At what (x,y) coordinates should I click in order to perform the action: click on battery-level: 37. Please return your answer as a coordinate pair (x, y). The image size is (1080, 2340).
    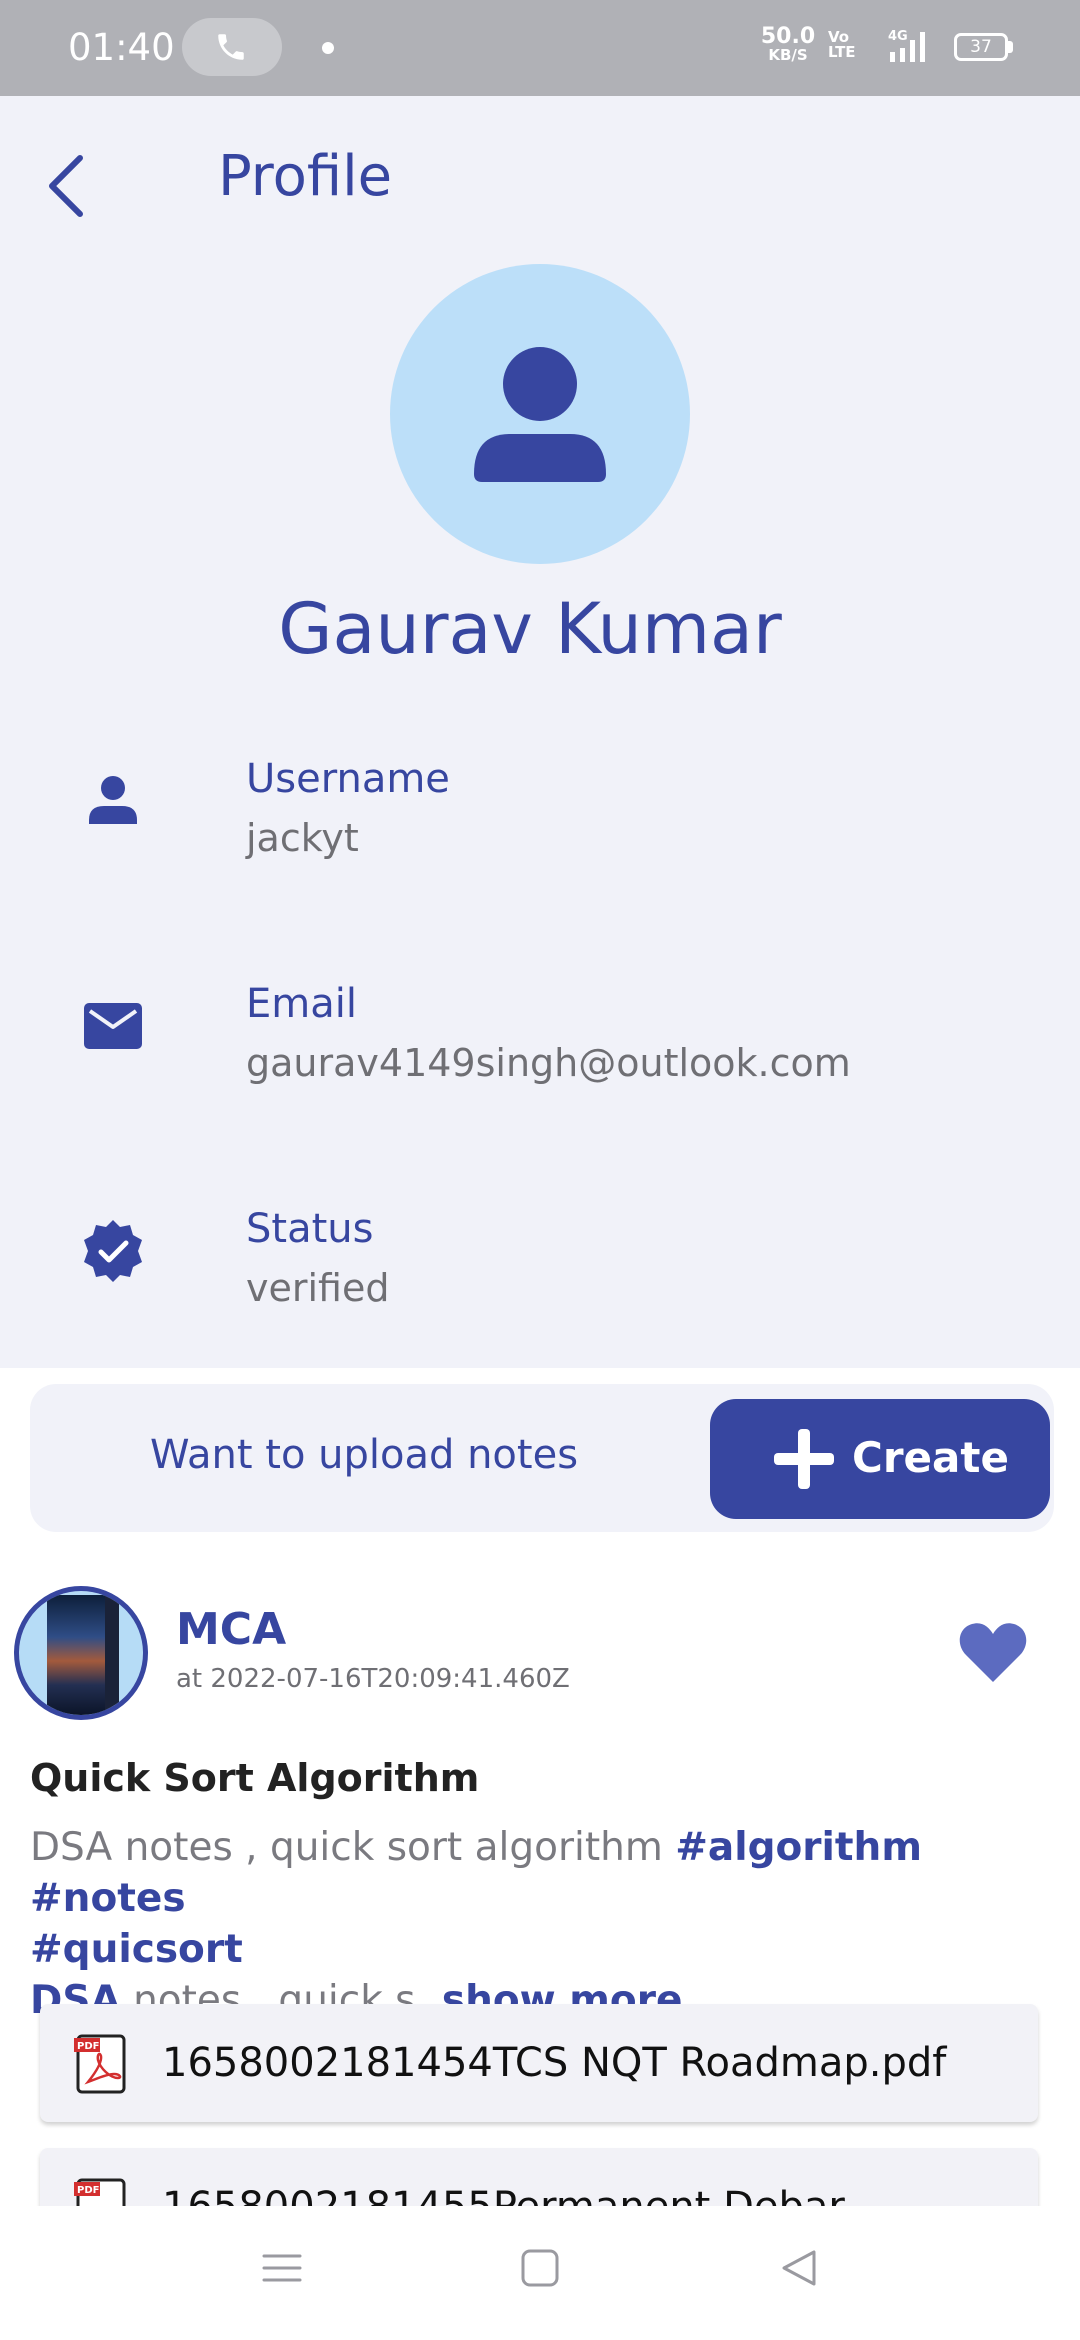
    Looking at the image, I should click on (981, 47).